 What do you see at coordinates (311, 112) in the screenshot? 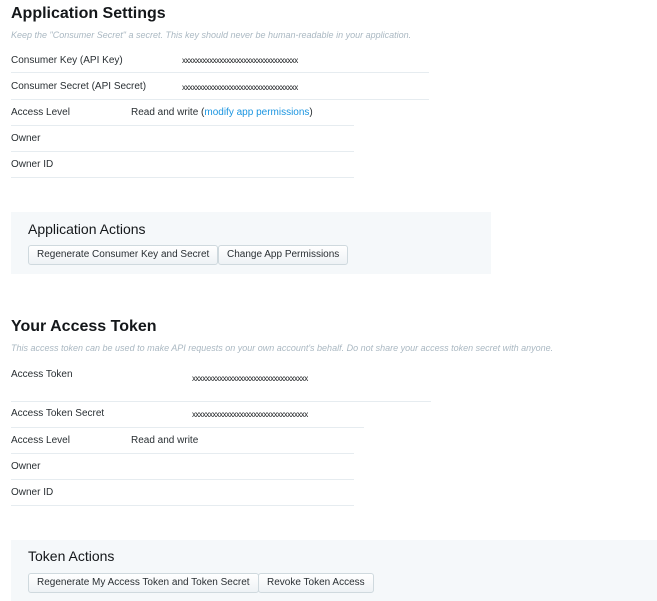
I see `app-access-level-suffix: )` at bounding box center [311, 112].